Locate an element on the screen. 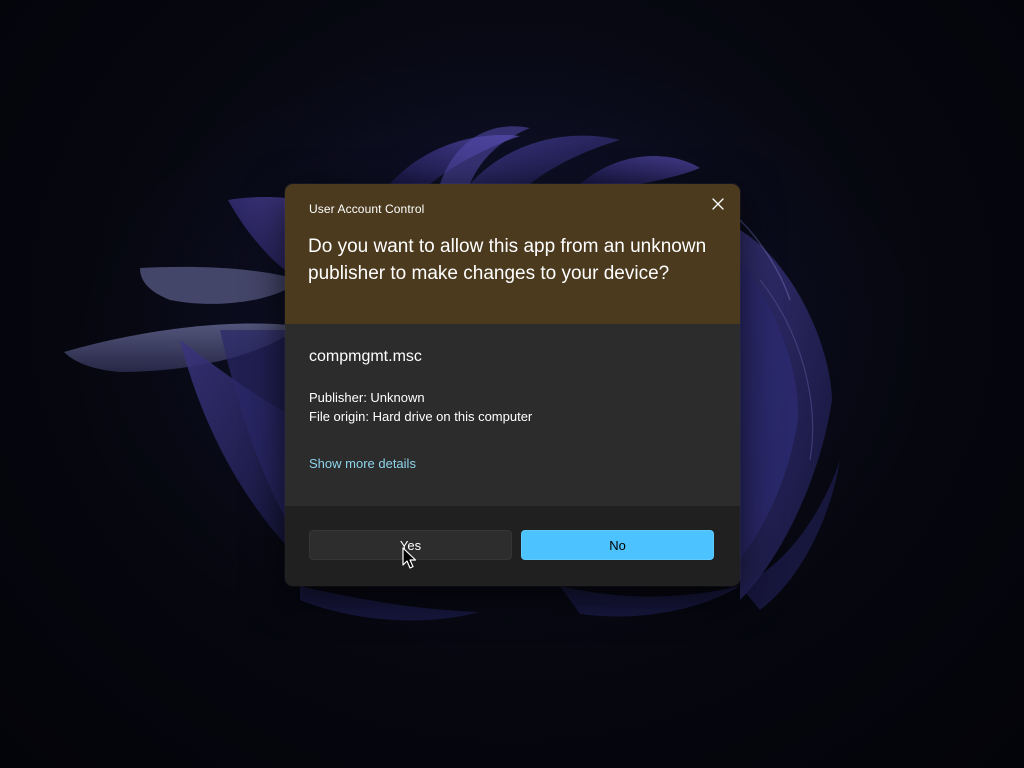  file-origin-line: File origin: Hard drive on this computer is located at coordinates (421, 416).